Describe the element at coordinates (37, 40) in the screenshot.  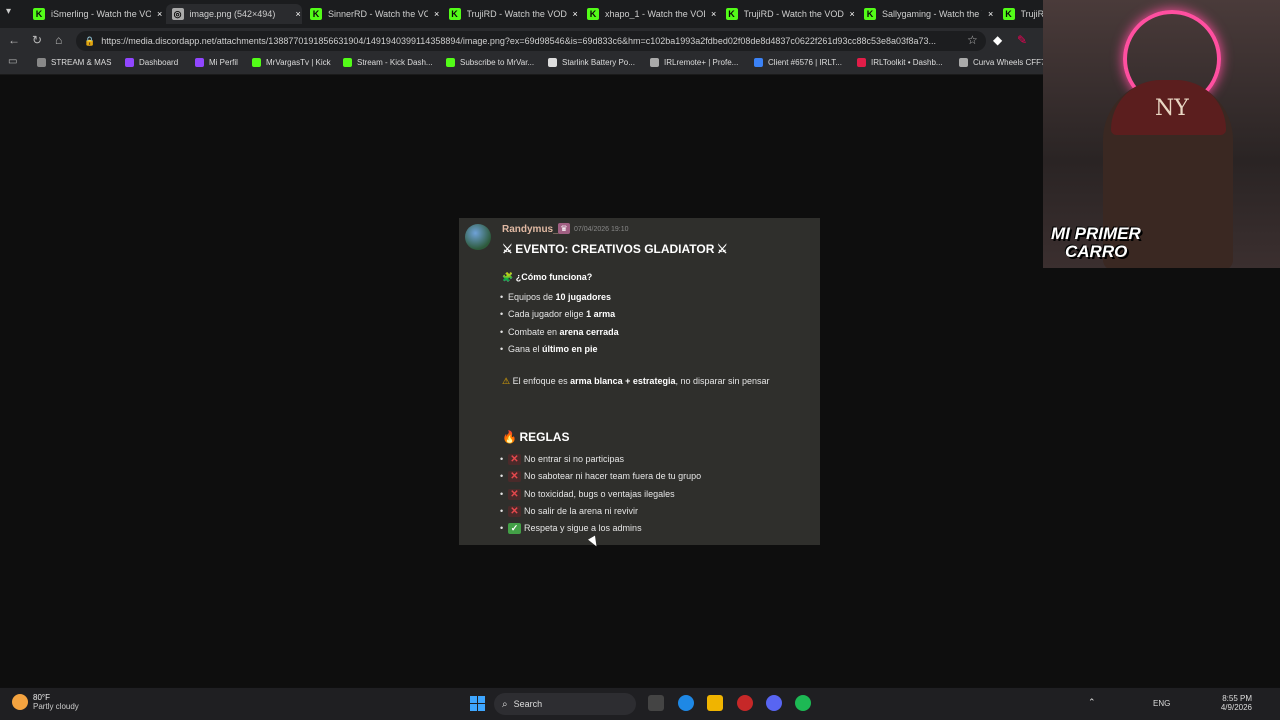
I see `reload-icon: ↻` at that location.